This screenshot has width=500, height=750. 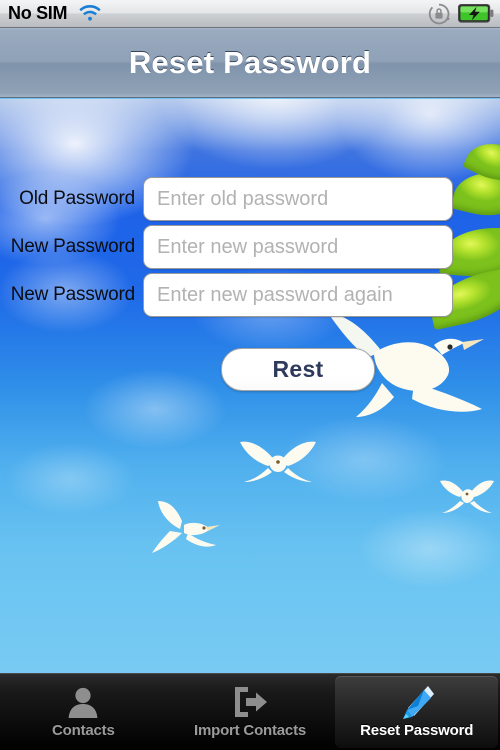 I want to click on tab-bar: Contacts Import Contacts Reset Password, so click(x=250, y=711).